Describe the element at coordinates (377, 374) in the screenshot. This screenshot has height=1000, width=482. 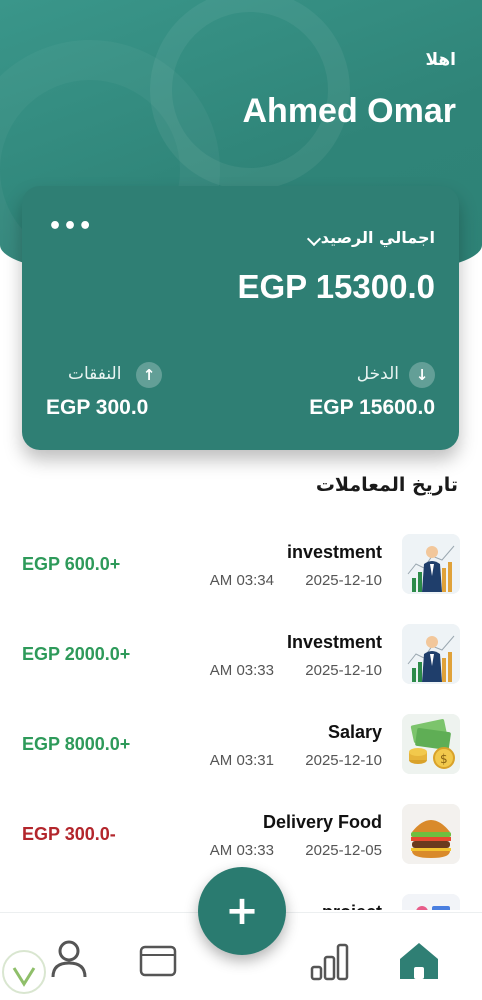
I see `income-label: الدخل` at that location.